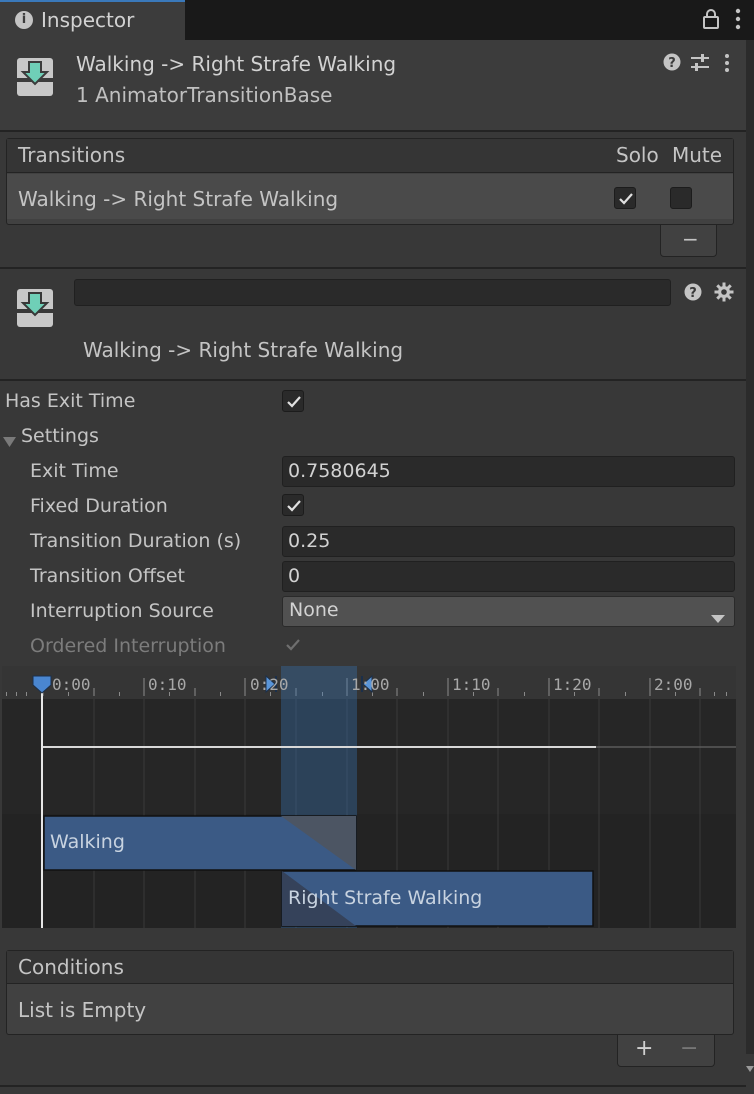 The image size is (754, 1094). I want to click on scrollbar, so click(750, 547).